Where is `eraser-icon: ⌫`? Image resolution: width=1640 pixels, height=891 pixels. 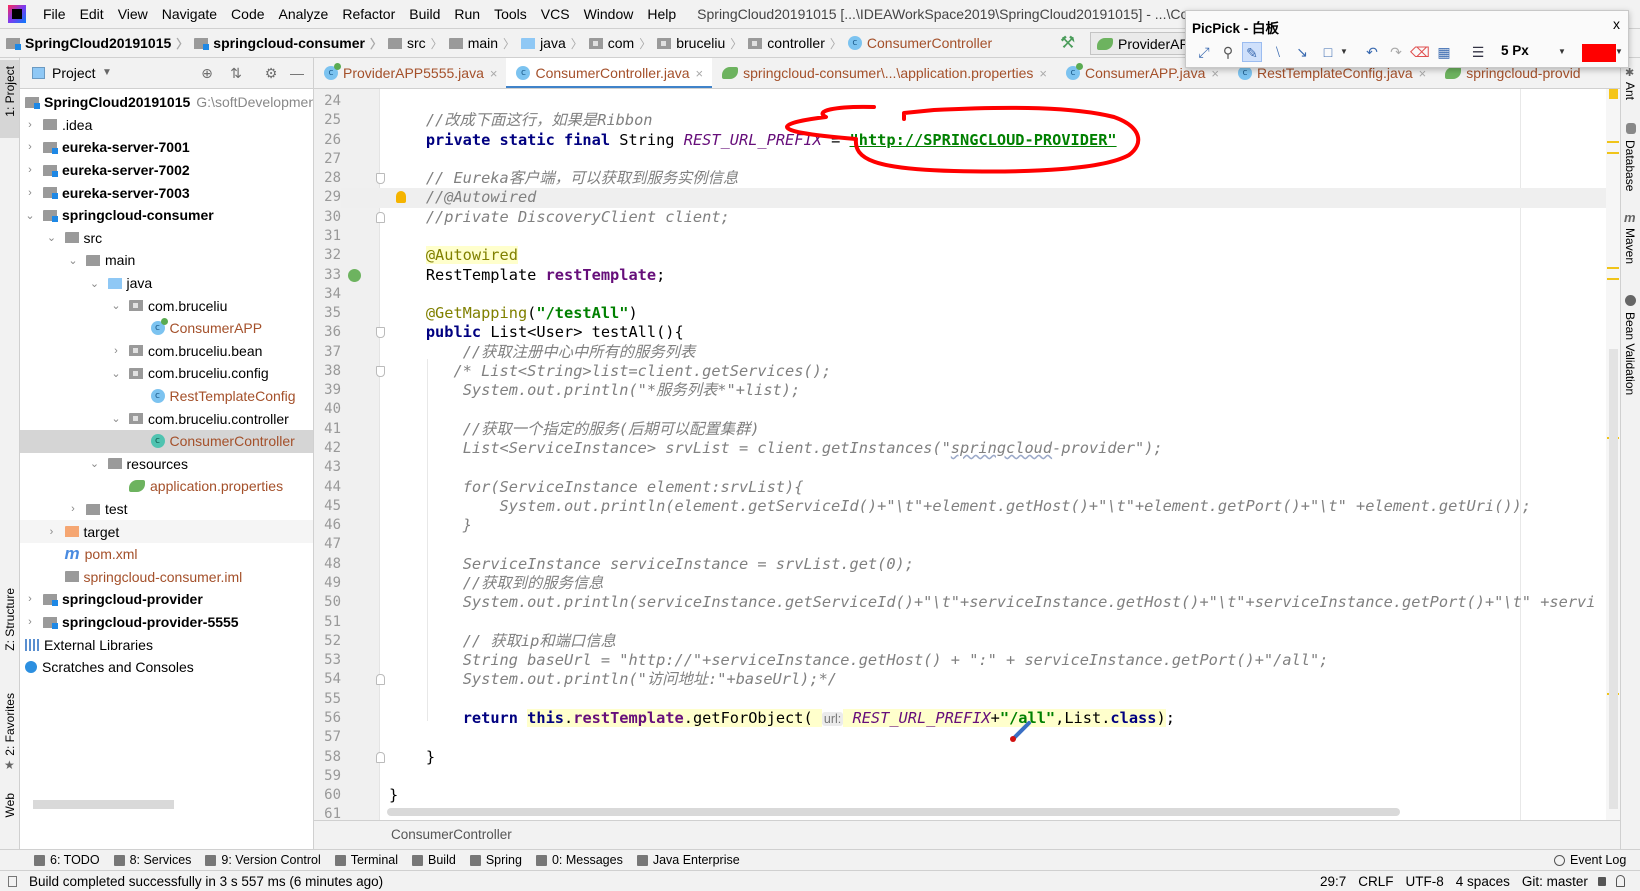
eraser-icon: ⌫ is located at coordinates (1420, 52).